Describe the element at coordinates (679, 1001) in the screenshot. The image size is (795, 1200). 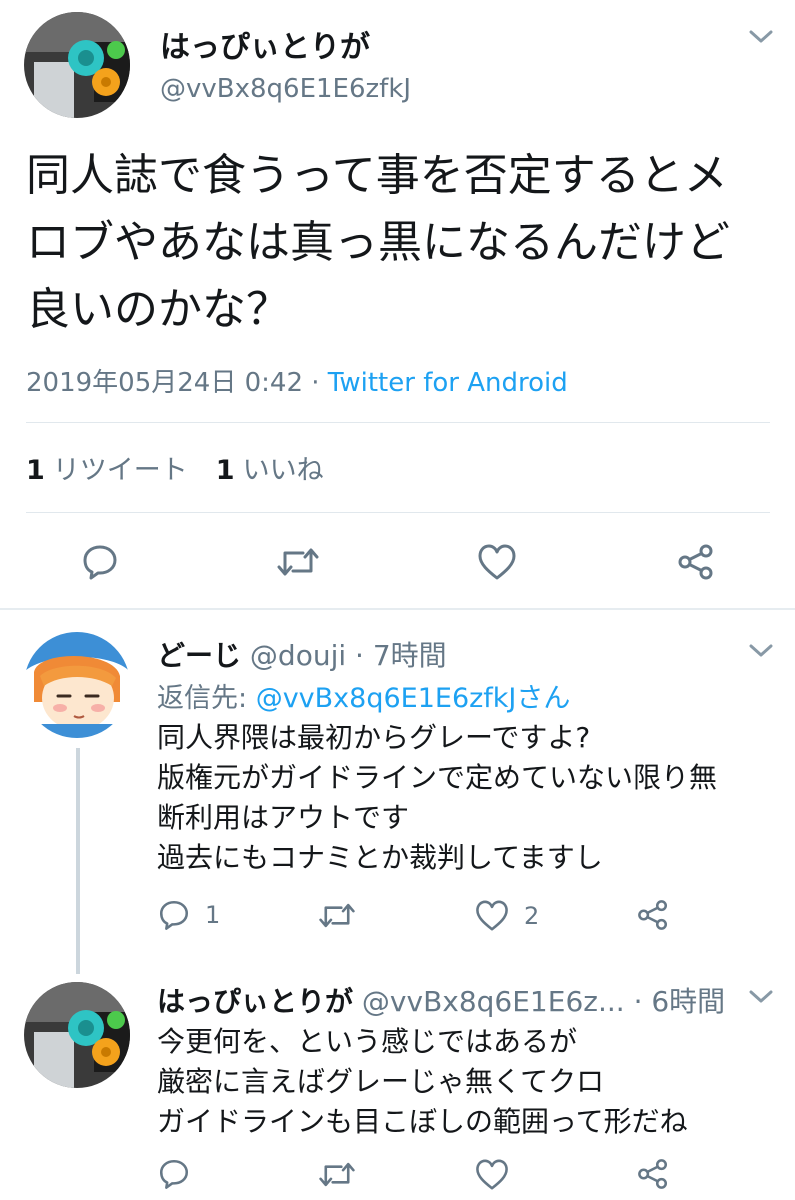
I see `reply-time: · 6時間` at that location.